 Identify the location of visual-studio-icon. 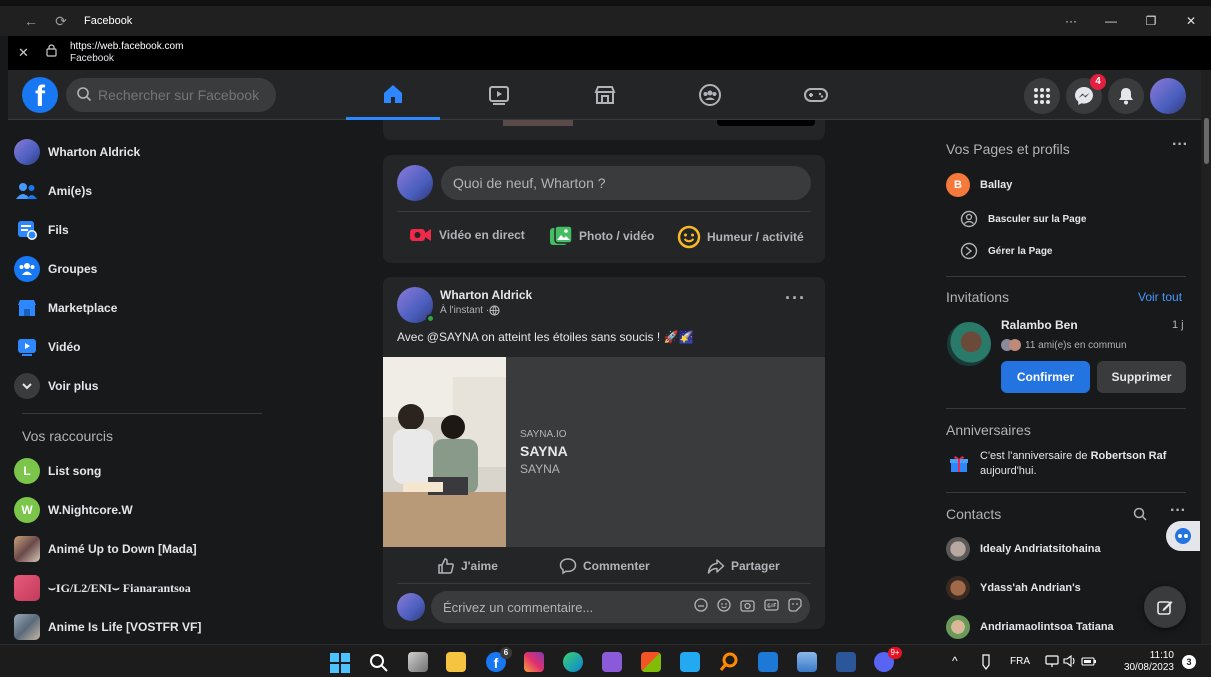
(612, 662).